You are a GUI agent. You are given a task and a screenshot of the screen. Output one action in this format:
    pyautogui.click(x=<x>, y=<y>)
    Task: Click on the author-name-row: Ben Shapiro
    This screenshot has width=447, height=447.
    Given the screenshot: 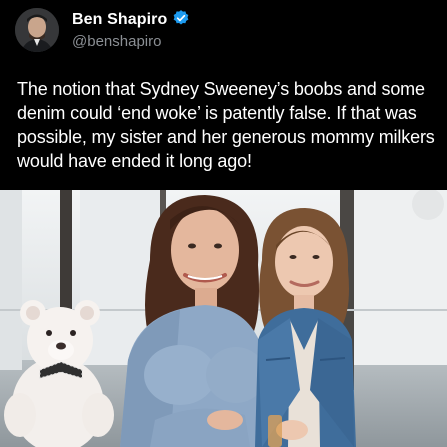 What is the action you would take?
    pyautogui.click(x=131, y=20)
    